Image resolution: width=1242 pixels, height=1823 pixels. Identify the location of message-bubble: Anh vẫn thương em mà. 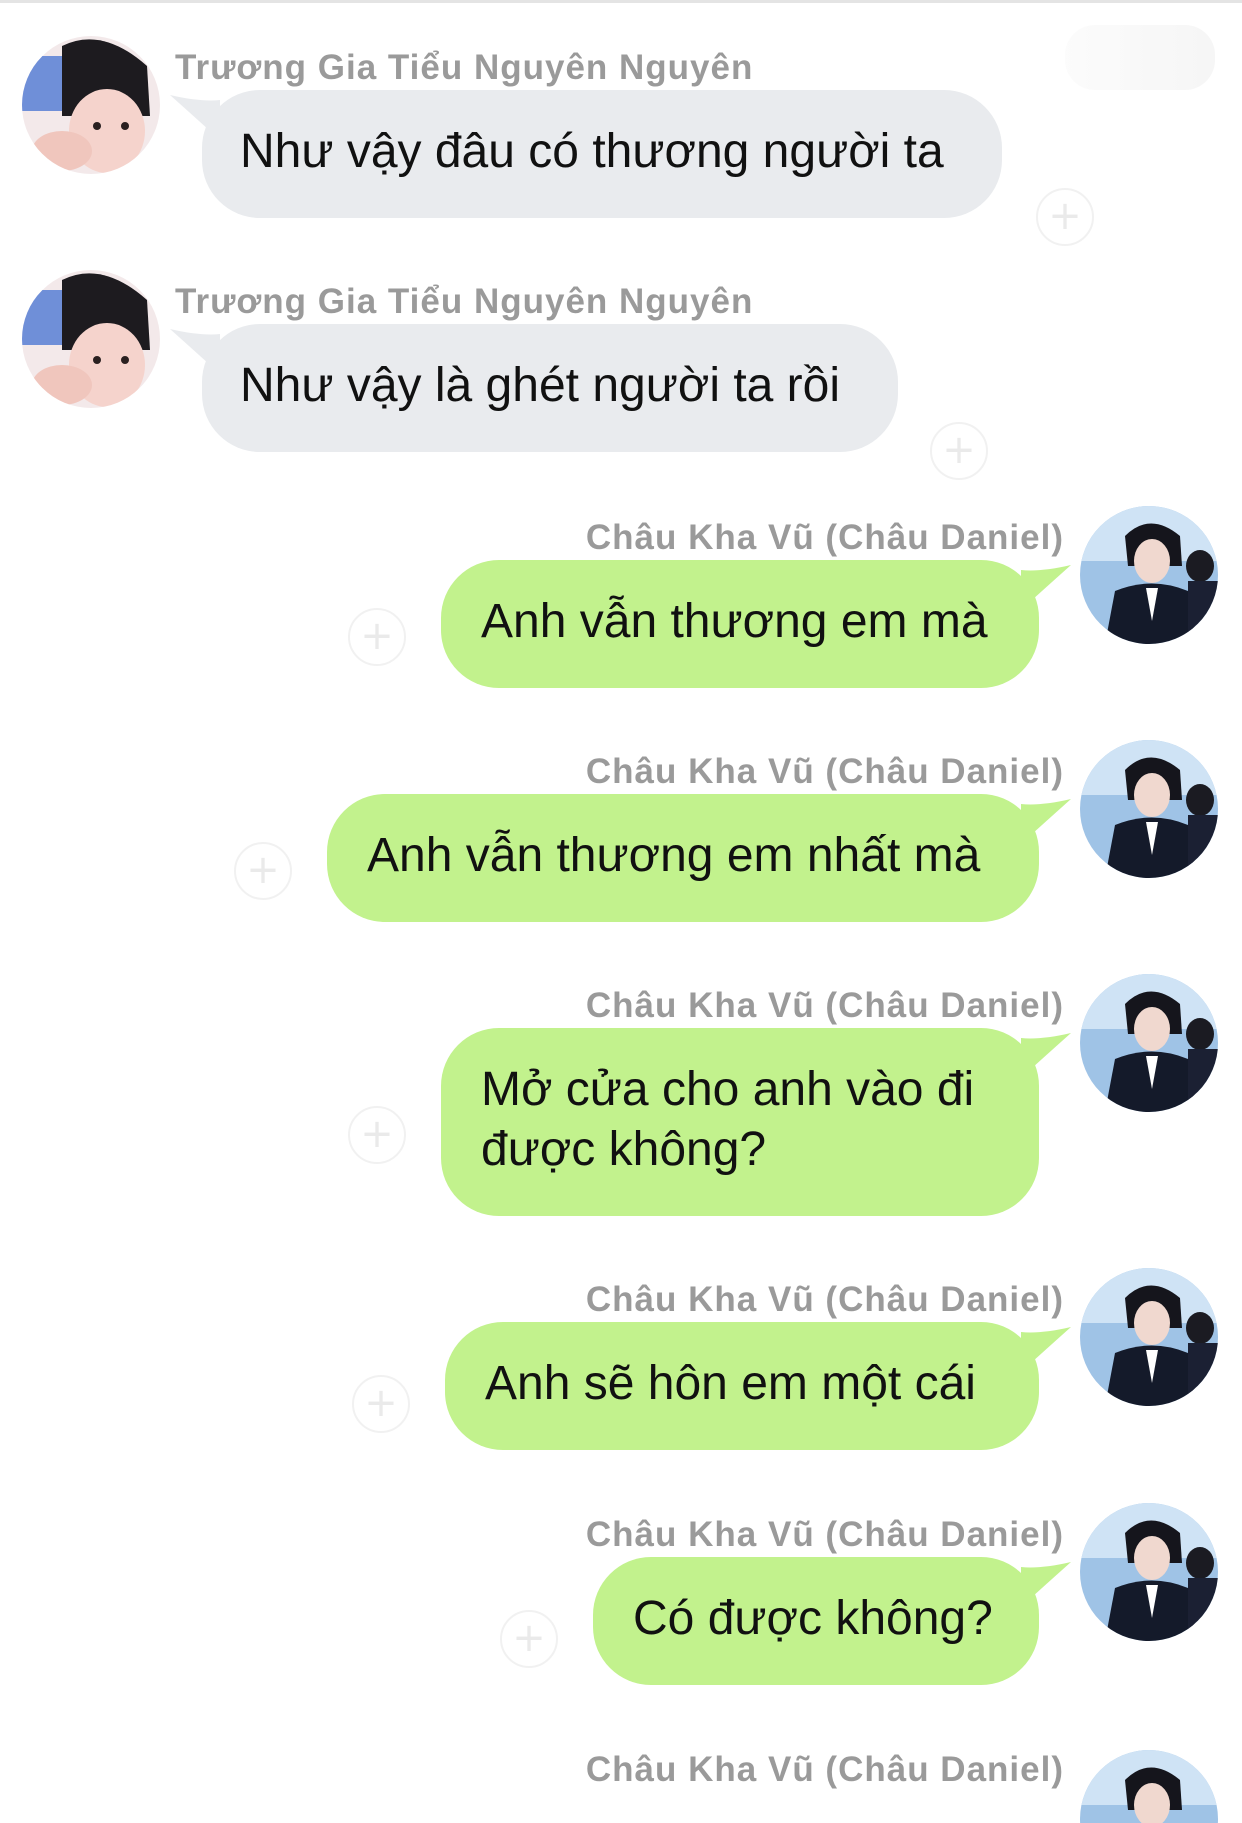
(756, 624).